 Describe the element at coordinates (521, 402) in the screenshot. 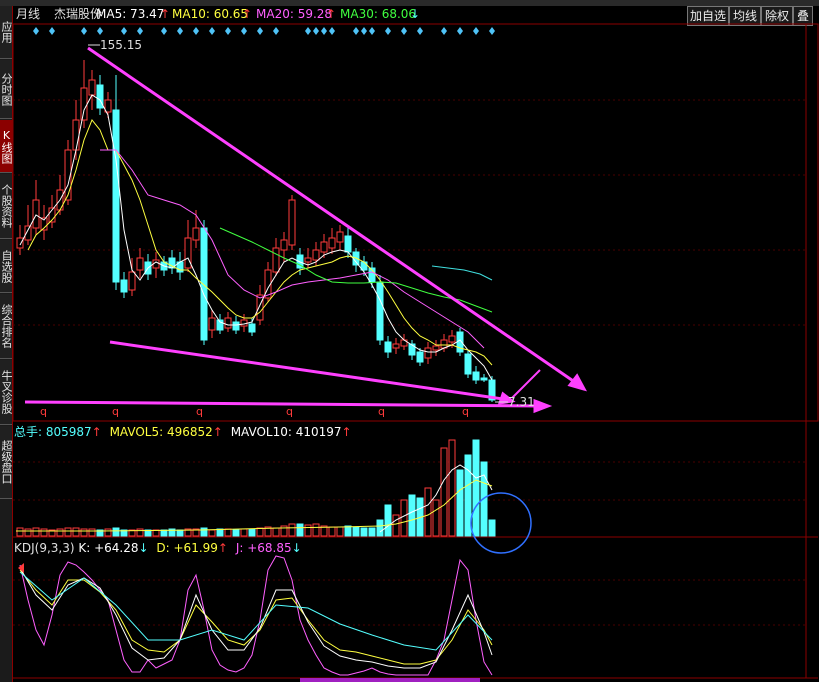

I see `low-price-label: 7.31` at that location.